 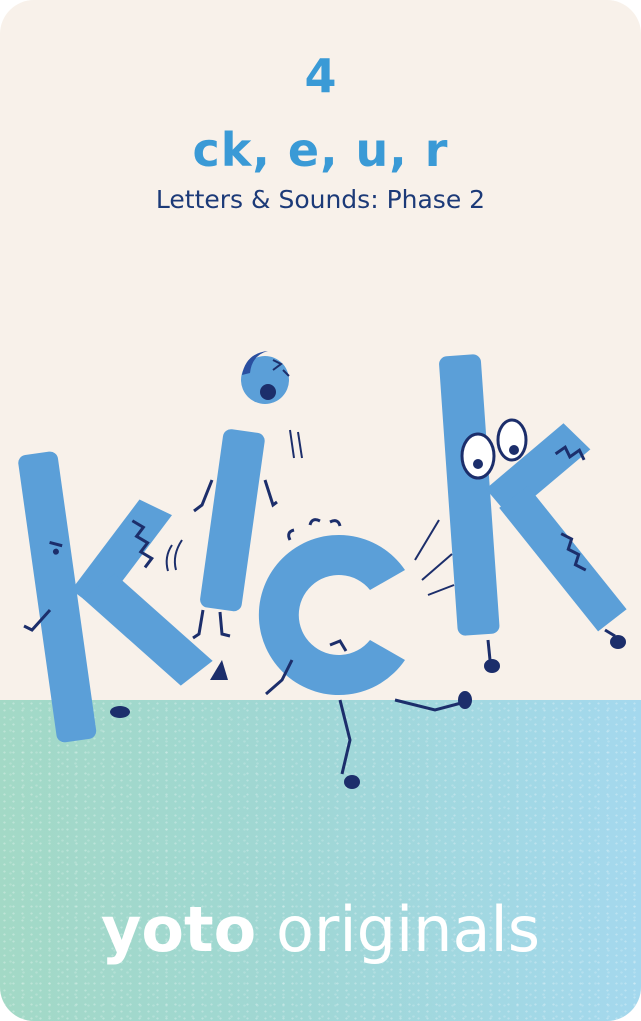 What do you see at coordinates (265, 377) in the screenshot?
I see `i-dot-face` at bounding box center [265, 377].